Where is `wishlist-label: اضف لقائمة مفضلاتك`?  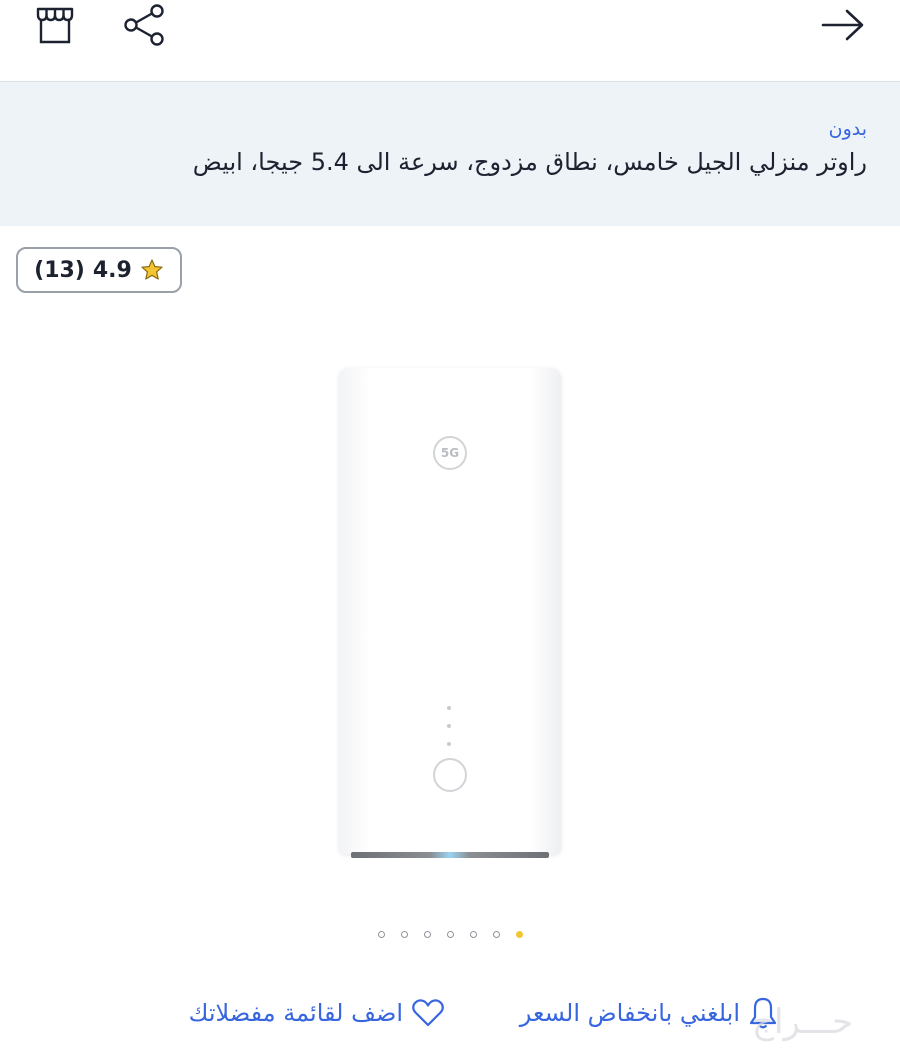 wishlist-label: اضف لقائمة مفضلاتك is located at coordinates (295, 1013).